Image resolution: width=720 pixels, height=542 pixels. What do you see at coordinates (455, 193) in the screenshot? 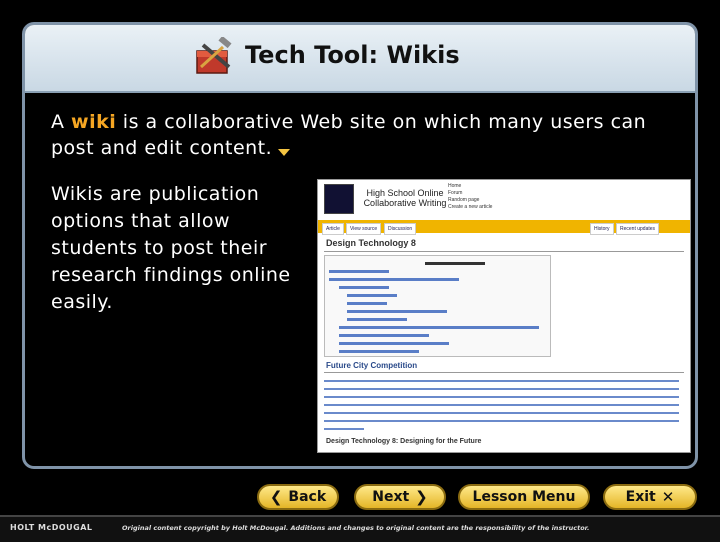
I see `wiki-nav-forum: Forum` at bounding box center [455, 193].